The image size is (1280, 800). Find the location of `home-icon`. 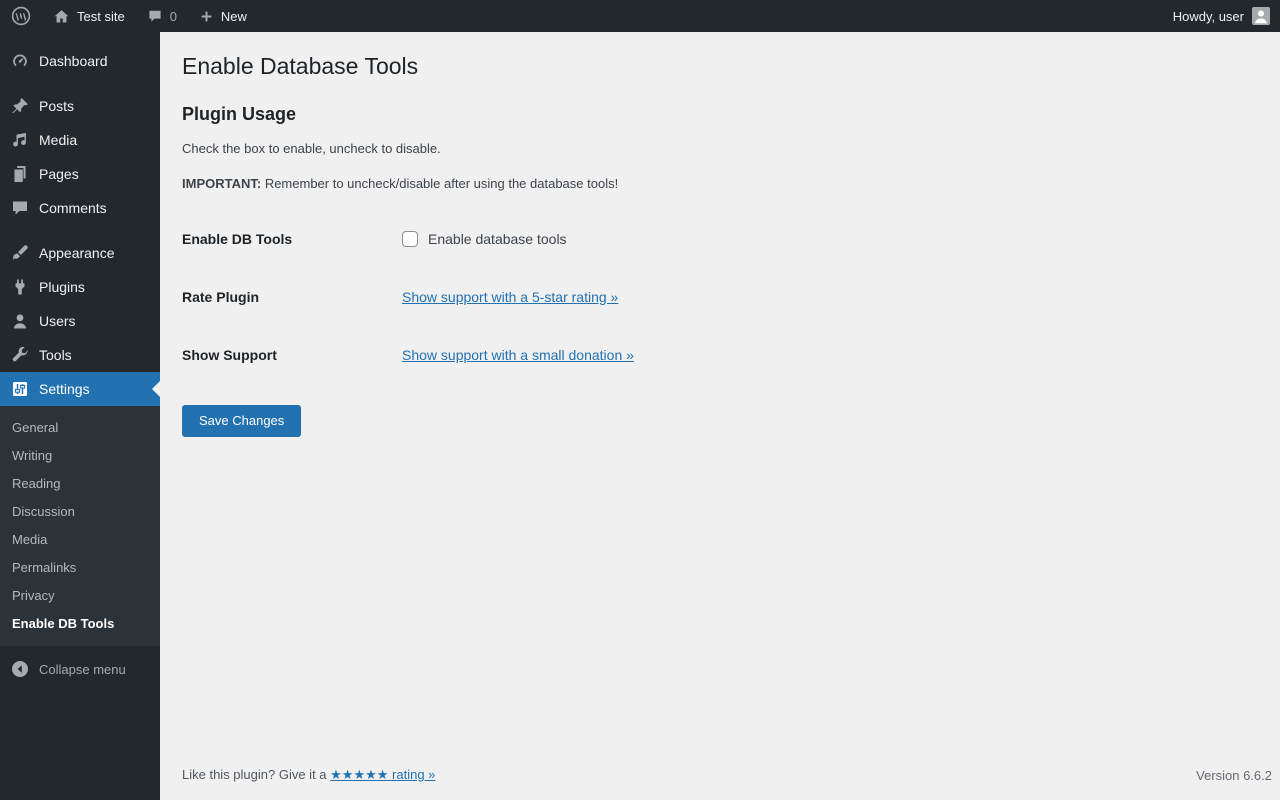

home-icon is located at coordinates (61, 16).